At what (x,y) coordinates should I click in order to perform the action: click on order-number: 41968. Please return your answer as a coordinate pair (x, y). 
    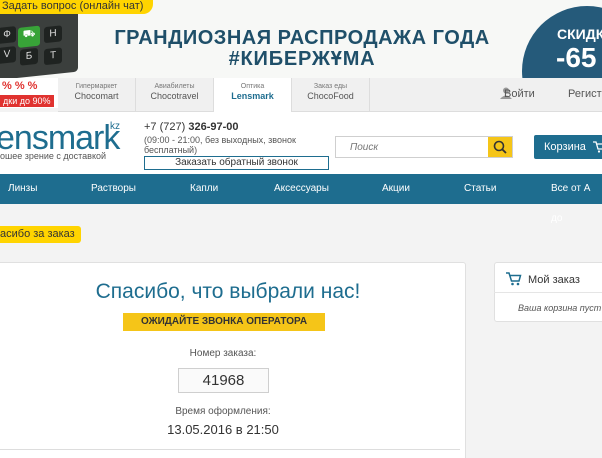
    Looking at the image, I should click on (223, 380).